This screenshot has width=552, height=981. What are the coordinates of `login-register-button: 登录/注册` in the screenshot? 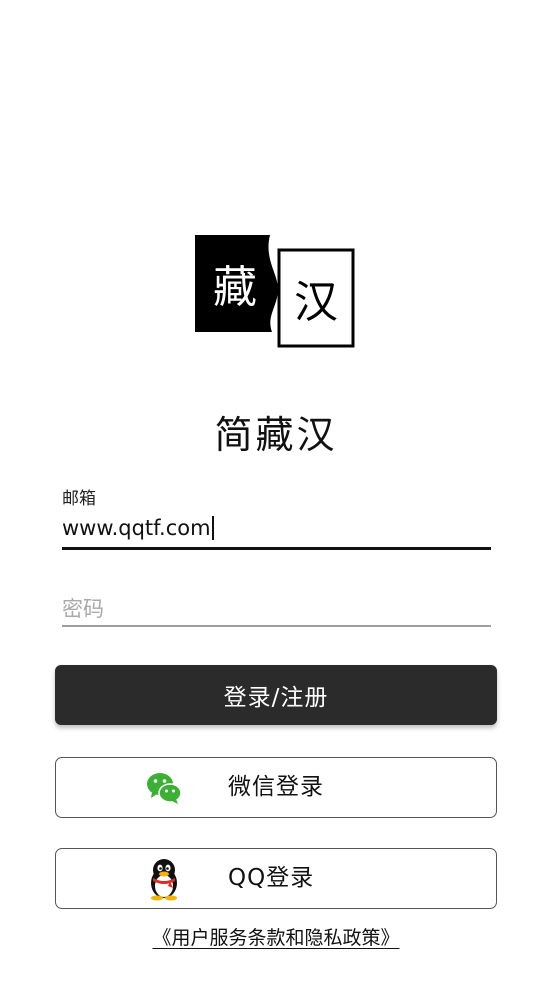 It's located at (276, 695).